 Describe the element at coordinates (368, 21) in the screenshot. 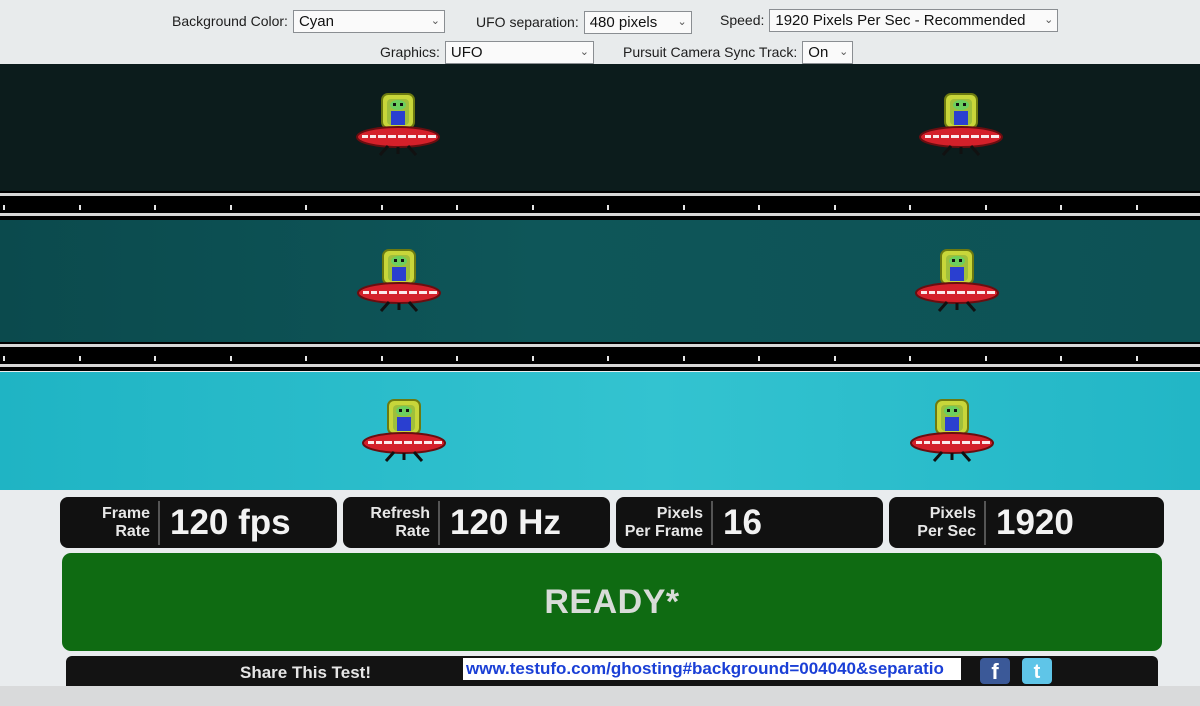

I see `background-color-select: Cyan ⌄` at that location.